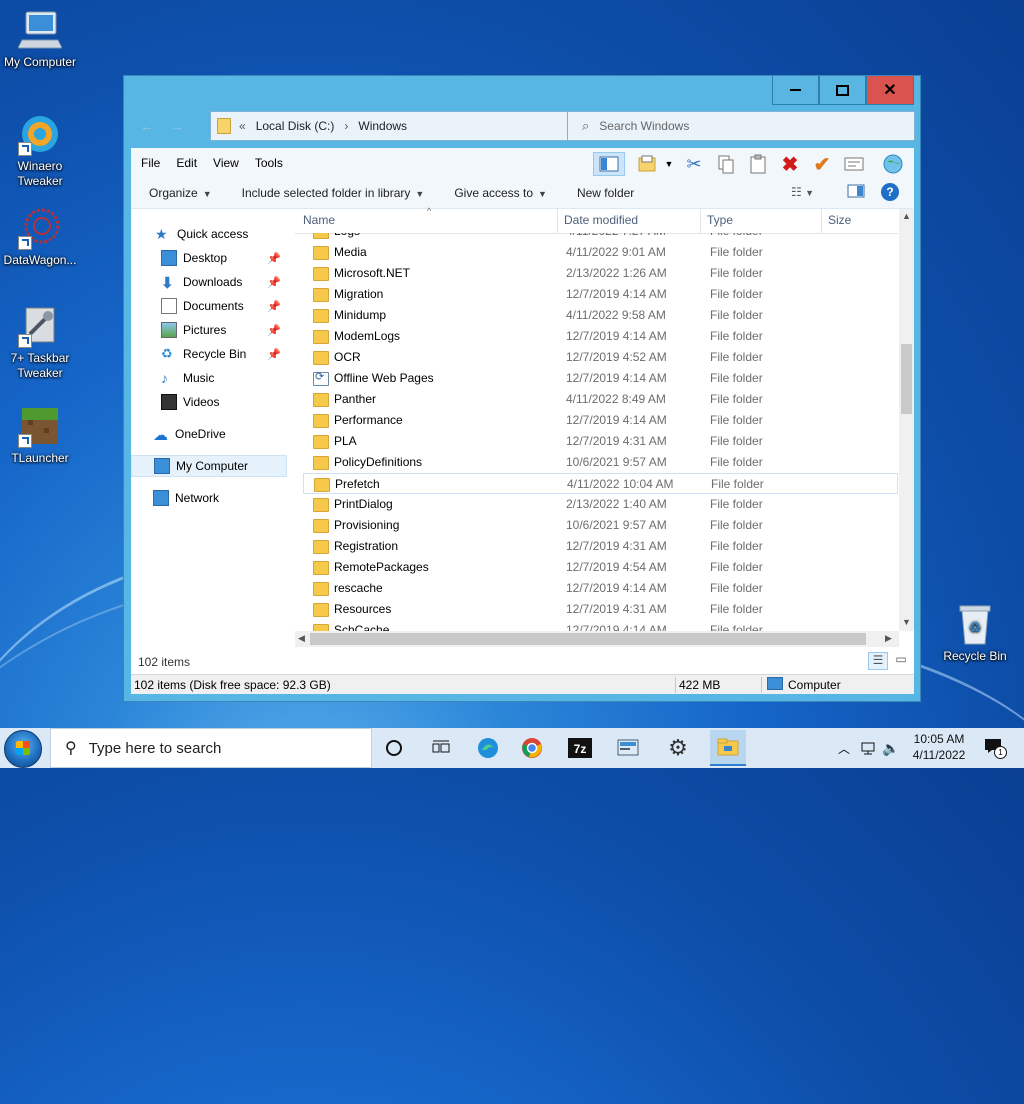  I want to click on minimize-button, so click(795, 90).